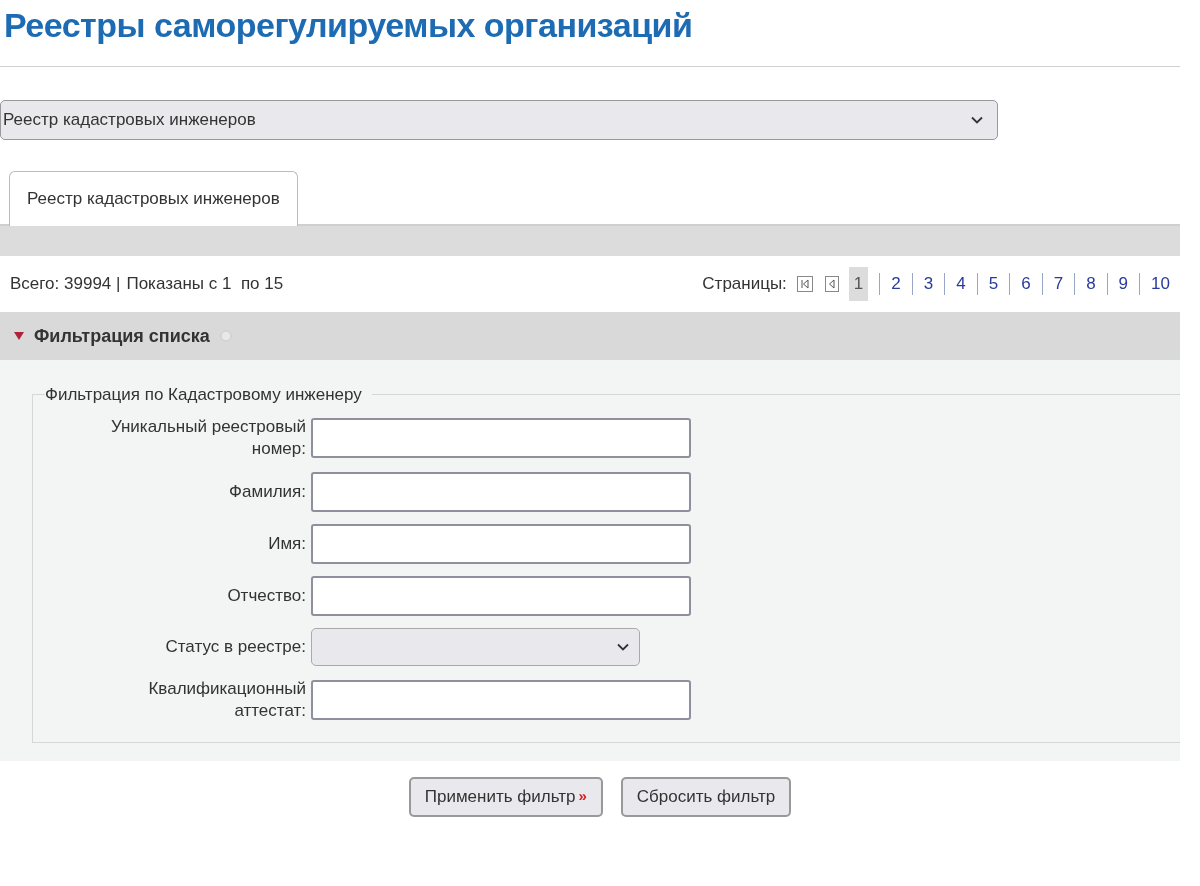 This screenshot has height=886, width=1200. What do you see at coordinates (804, 284) in the screenshot?
I see `first-page-icon` at bounding box center [804, 284].